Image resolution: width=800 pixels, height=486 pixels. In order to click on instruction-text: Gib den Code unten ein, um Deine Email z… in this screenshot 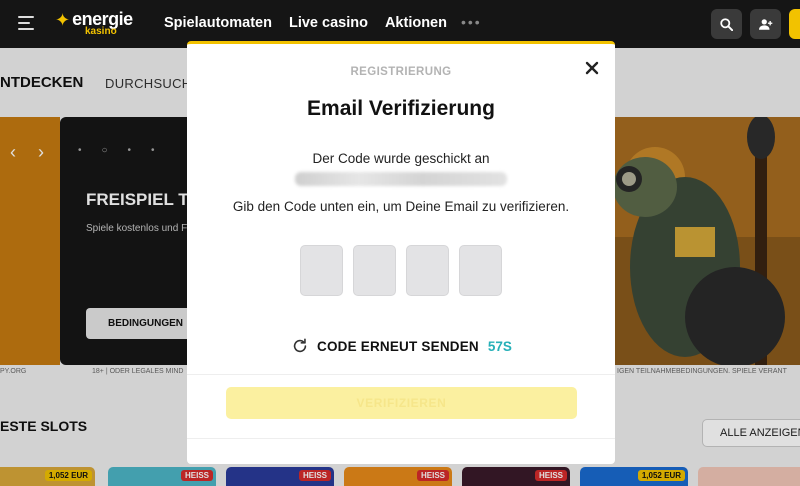, I will do `click(401, 206)`.